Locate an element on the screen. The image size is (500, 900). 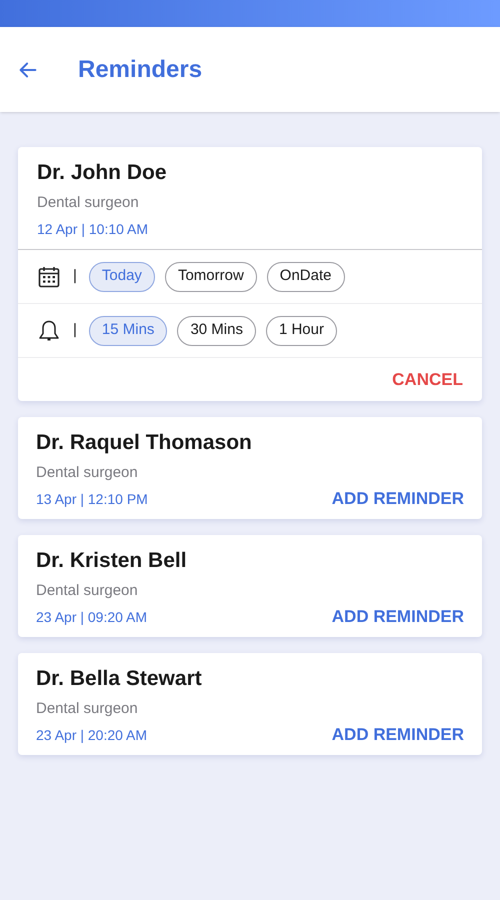
option-chip: 15 Mins is located at coordinates (128, 331).